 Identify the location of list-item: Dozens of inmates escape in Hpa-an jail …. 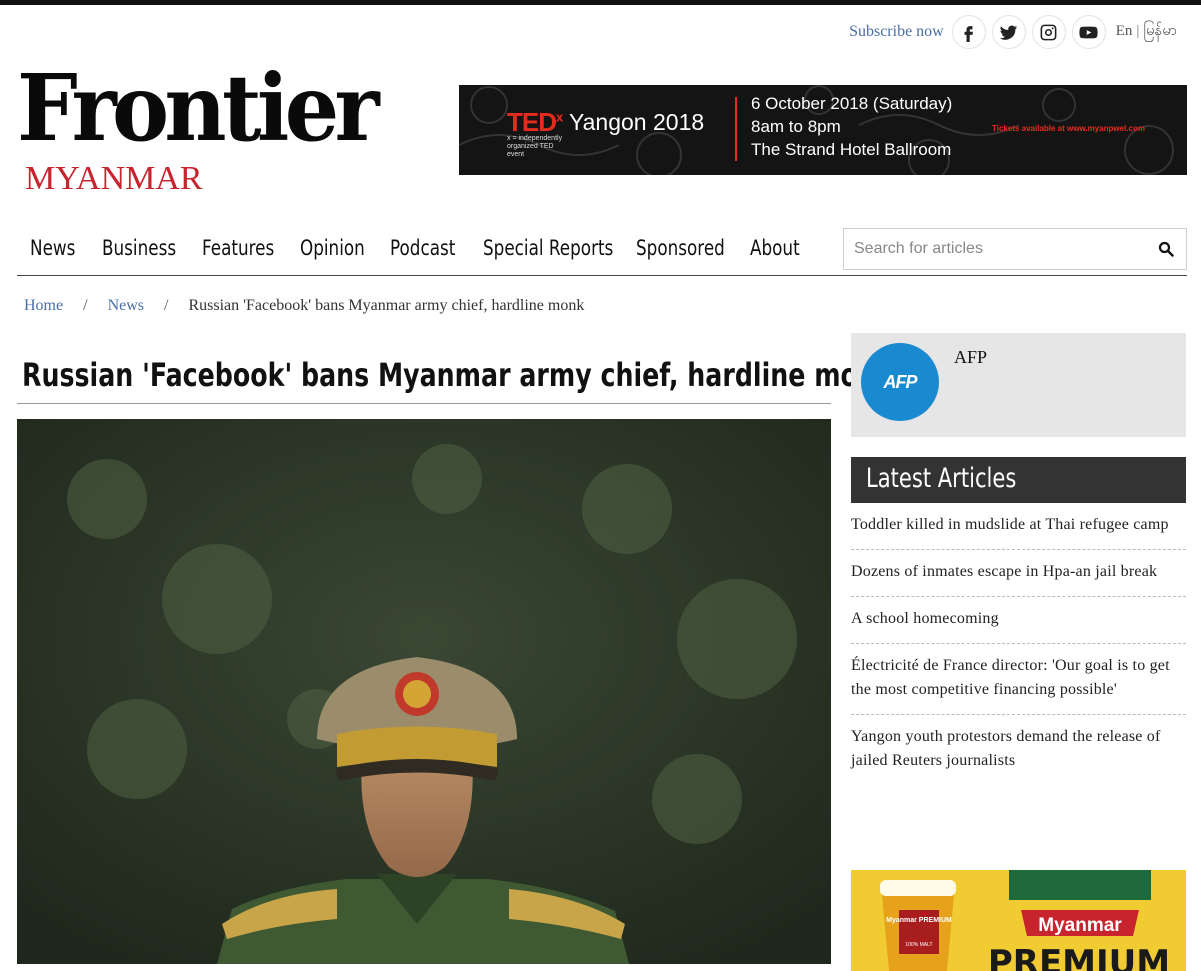
(1018, 573).